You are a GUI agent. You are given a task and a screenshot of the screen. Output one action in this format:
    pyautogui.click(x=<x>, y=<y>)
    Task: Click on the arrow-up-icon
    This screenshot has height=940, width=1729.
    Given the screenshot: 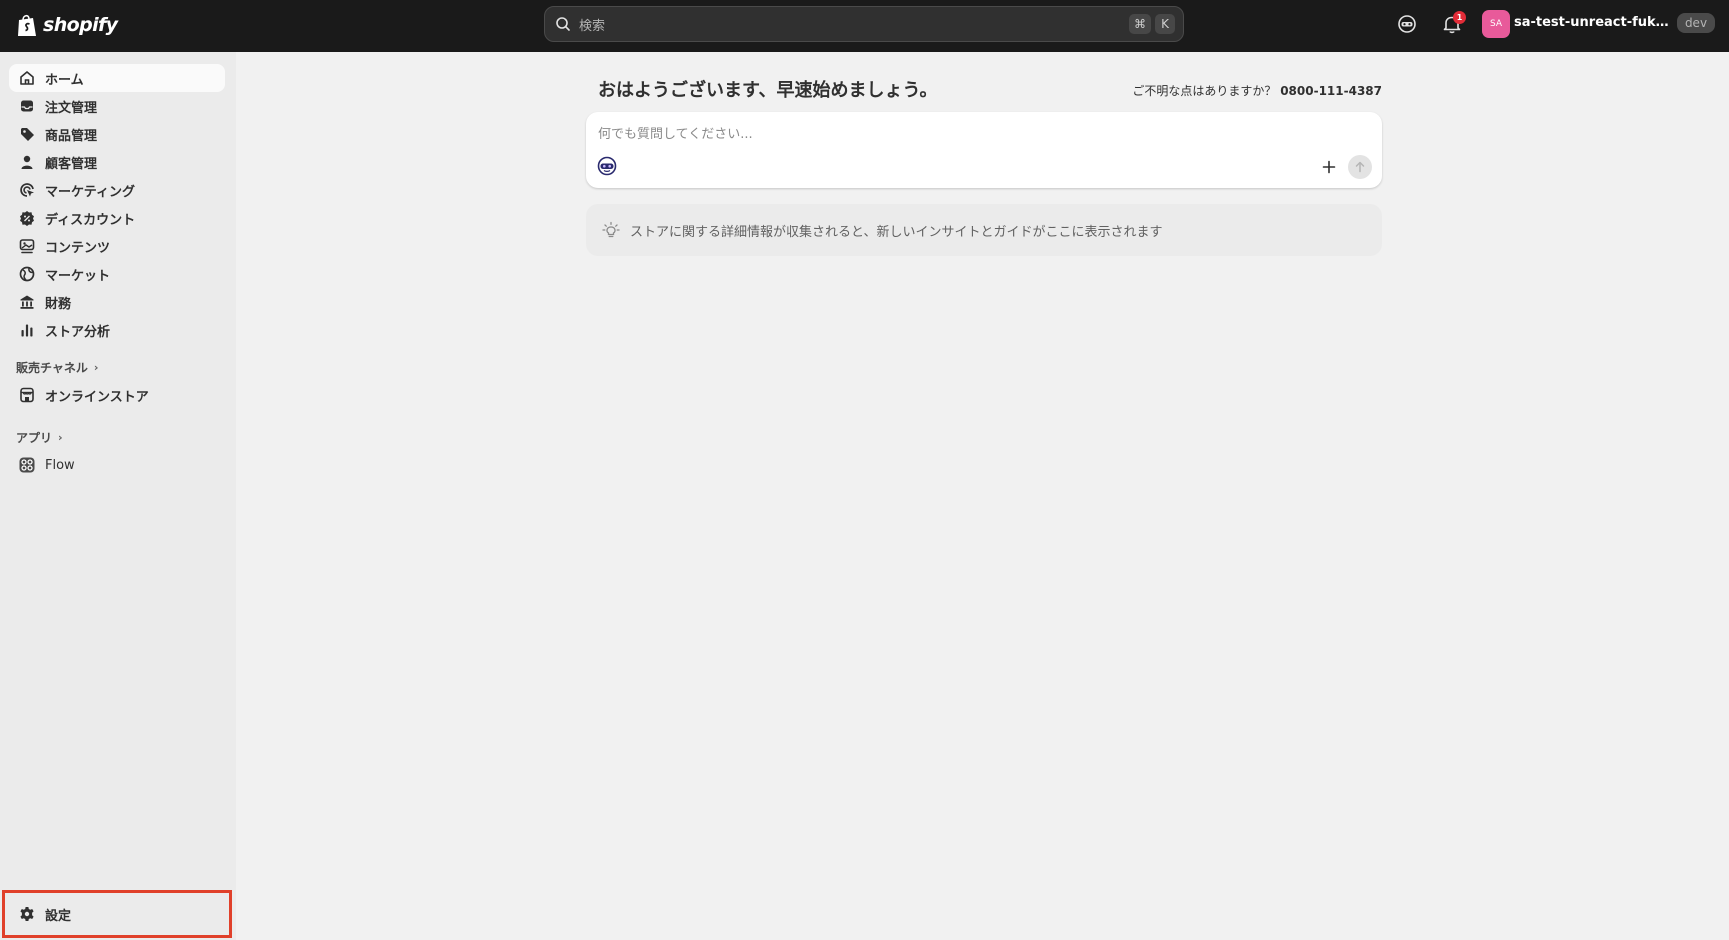 What is the action you would take?
    pyautogui.click(x=1360, y=167)
    